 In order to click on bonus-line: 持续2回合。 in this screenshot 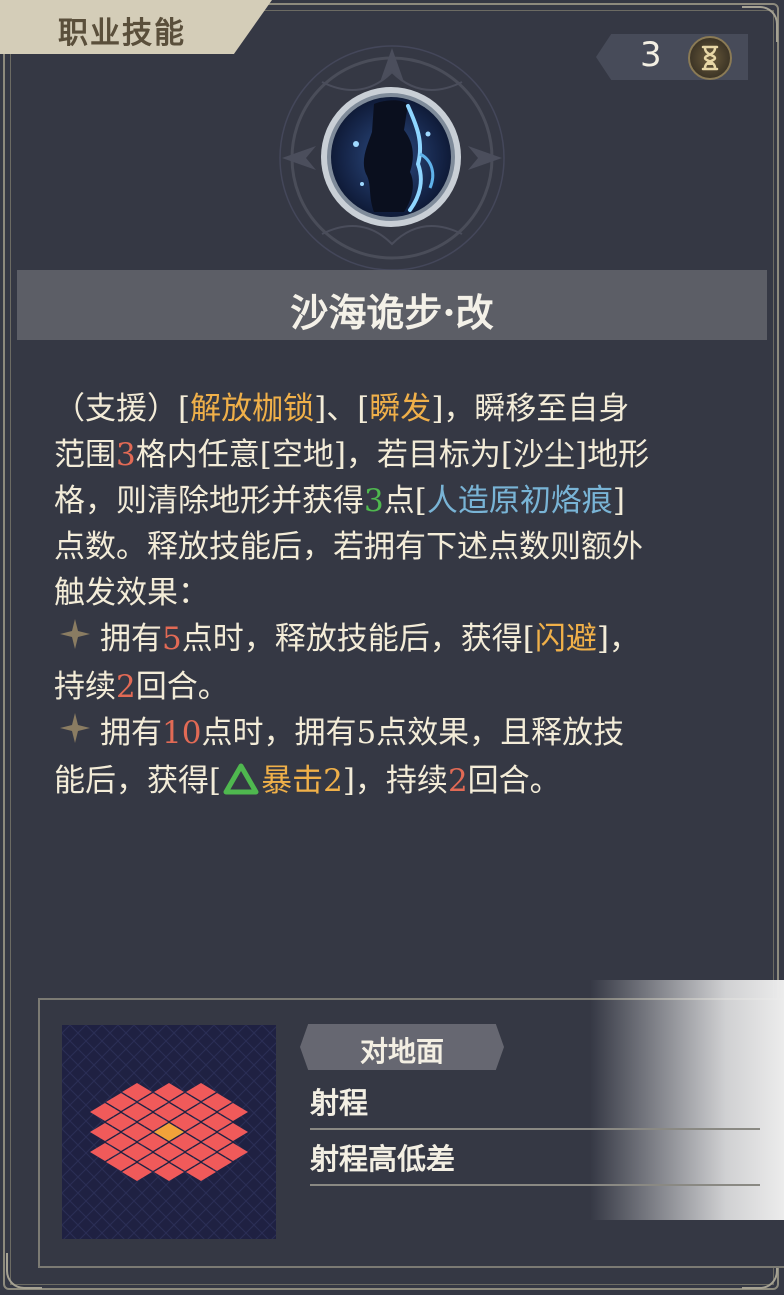, I will do `click(141, 687)`.